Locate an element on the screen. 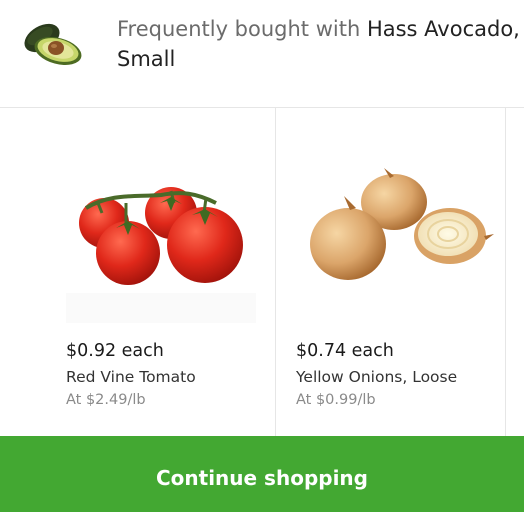  avocado-icon is located at coordinates (53, 44).